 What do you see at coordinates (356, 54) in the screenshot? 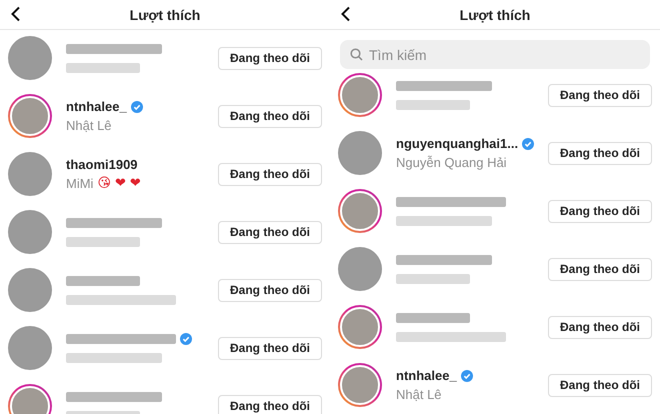
I see `search-icon` at bounding box center [356, 54].